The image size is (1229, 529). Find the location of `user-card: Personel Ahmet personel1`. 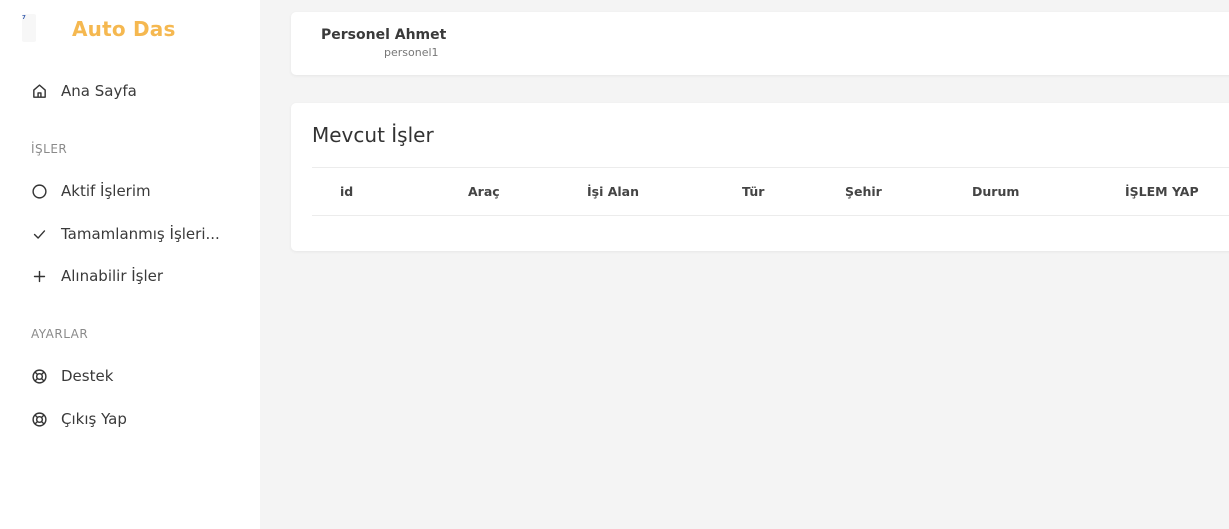

user-card: Personel Ahmet personel1 is located at coordinates (760, 43).